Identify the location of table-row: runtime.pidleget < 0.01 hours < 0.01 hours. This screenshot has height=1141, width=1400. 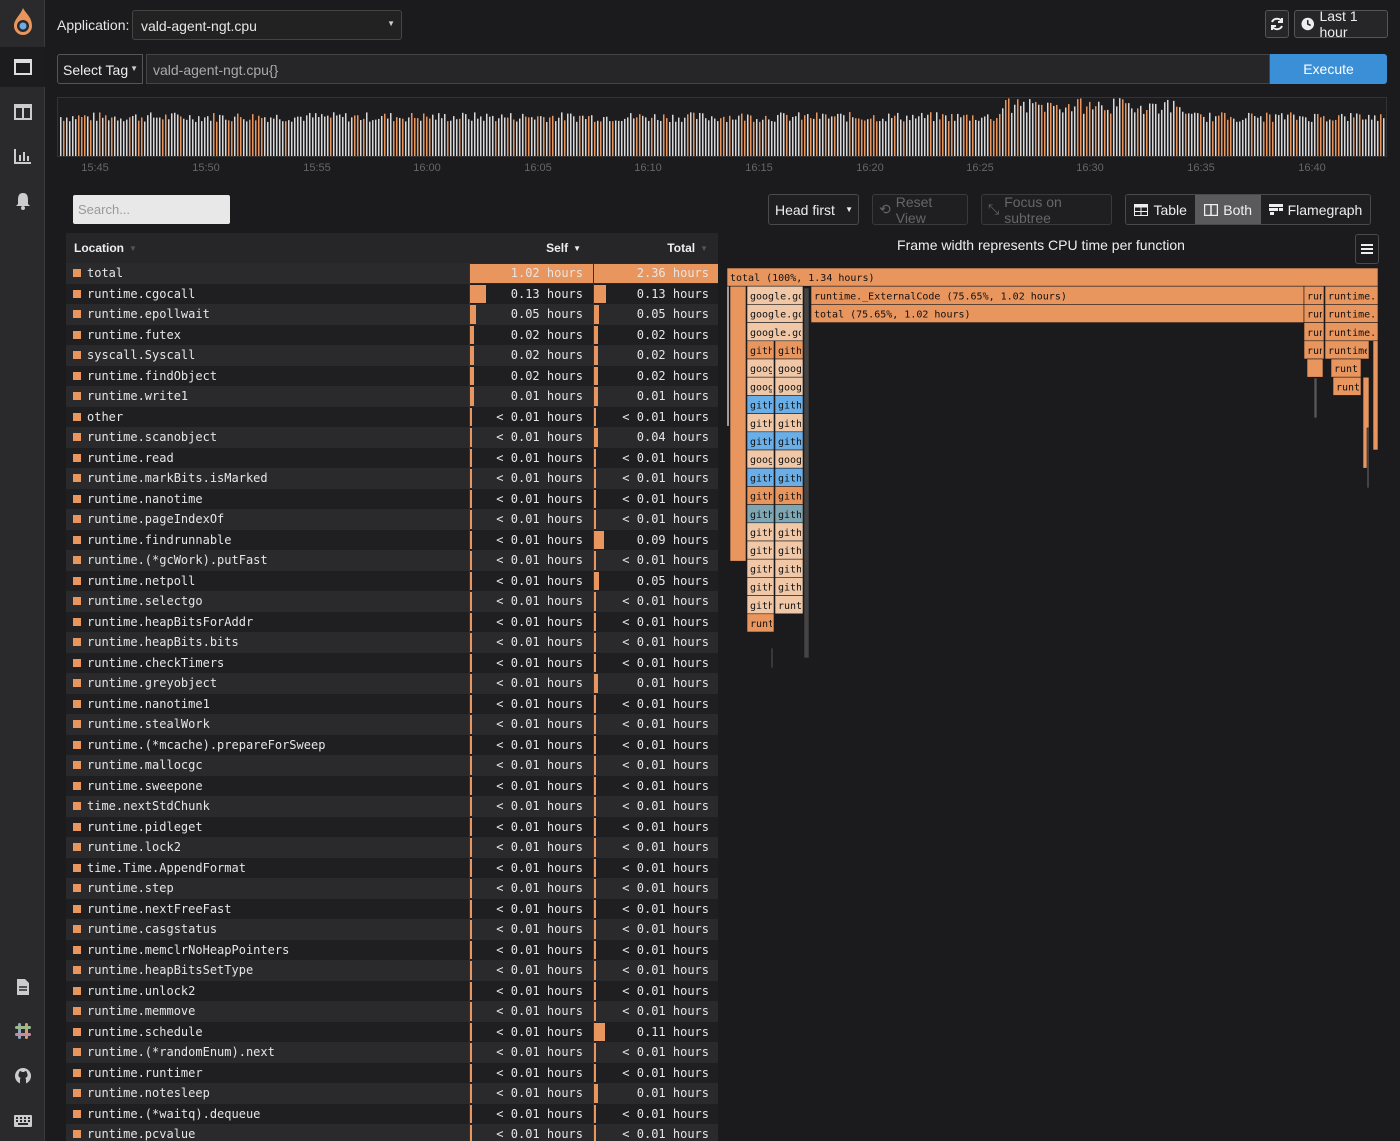
(392, 826).